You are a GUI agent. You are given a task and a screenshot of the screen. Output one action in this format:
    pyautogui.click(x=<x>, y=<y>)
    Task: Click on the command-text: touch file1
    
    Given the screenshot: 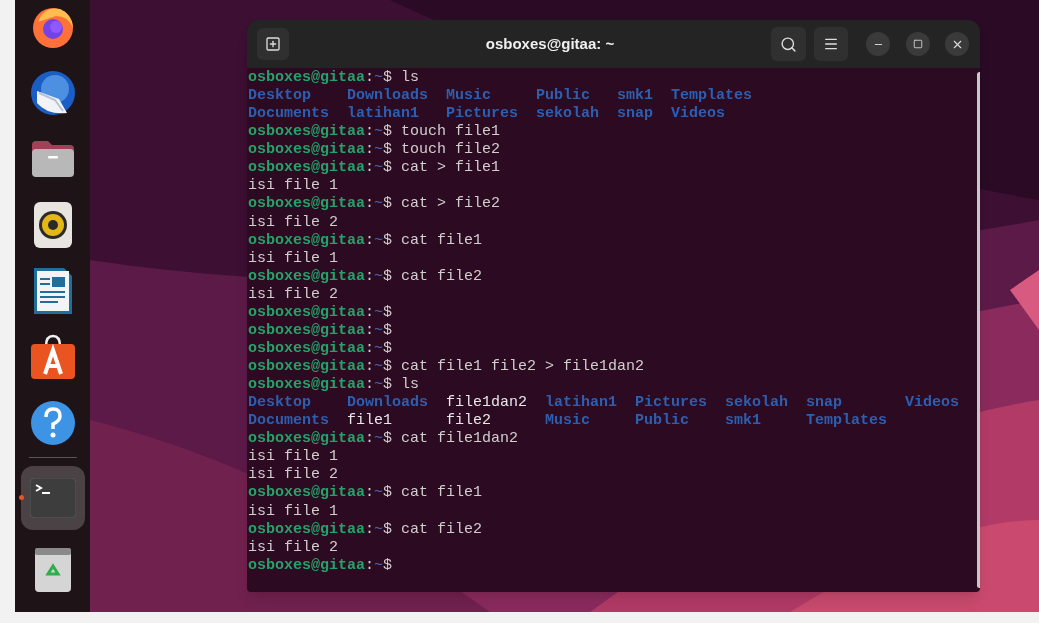 What is the action you would take?
    pyautogui.click(x=451, y=132)
    